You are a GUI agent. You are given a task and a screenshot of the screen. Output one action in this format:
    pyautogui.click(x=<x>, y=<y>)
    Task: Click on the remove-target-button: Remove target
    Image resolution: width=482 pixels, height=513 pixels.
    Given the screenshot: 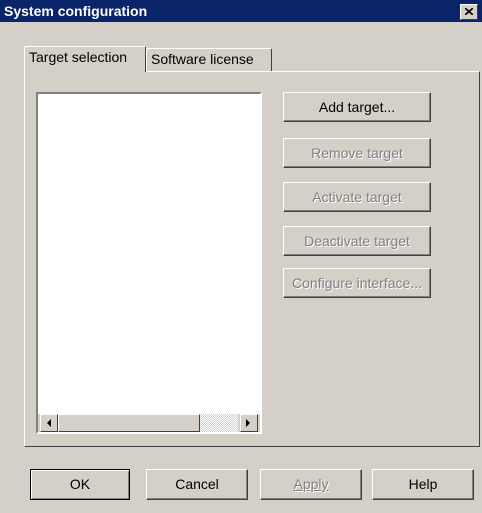 What is the action you would take?
    pyautogui.click(x=357, y=153)
    